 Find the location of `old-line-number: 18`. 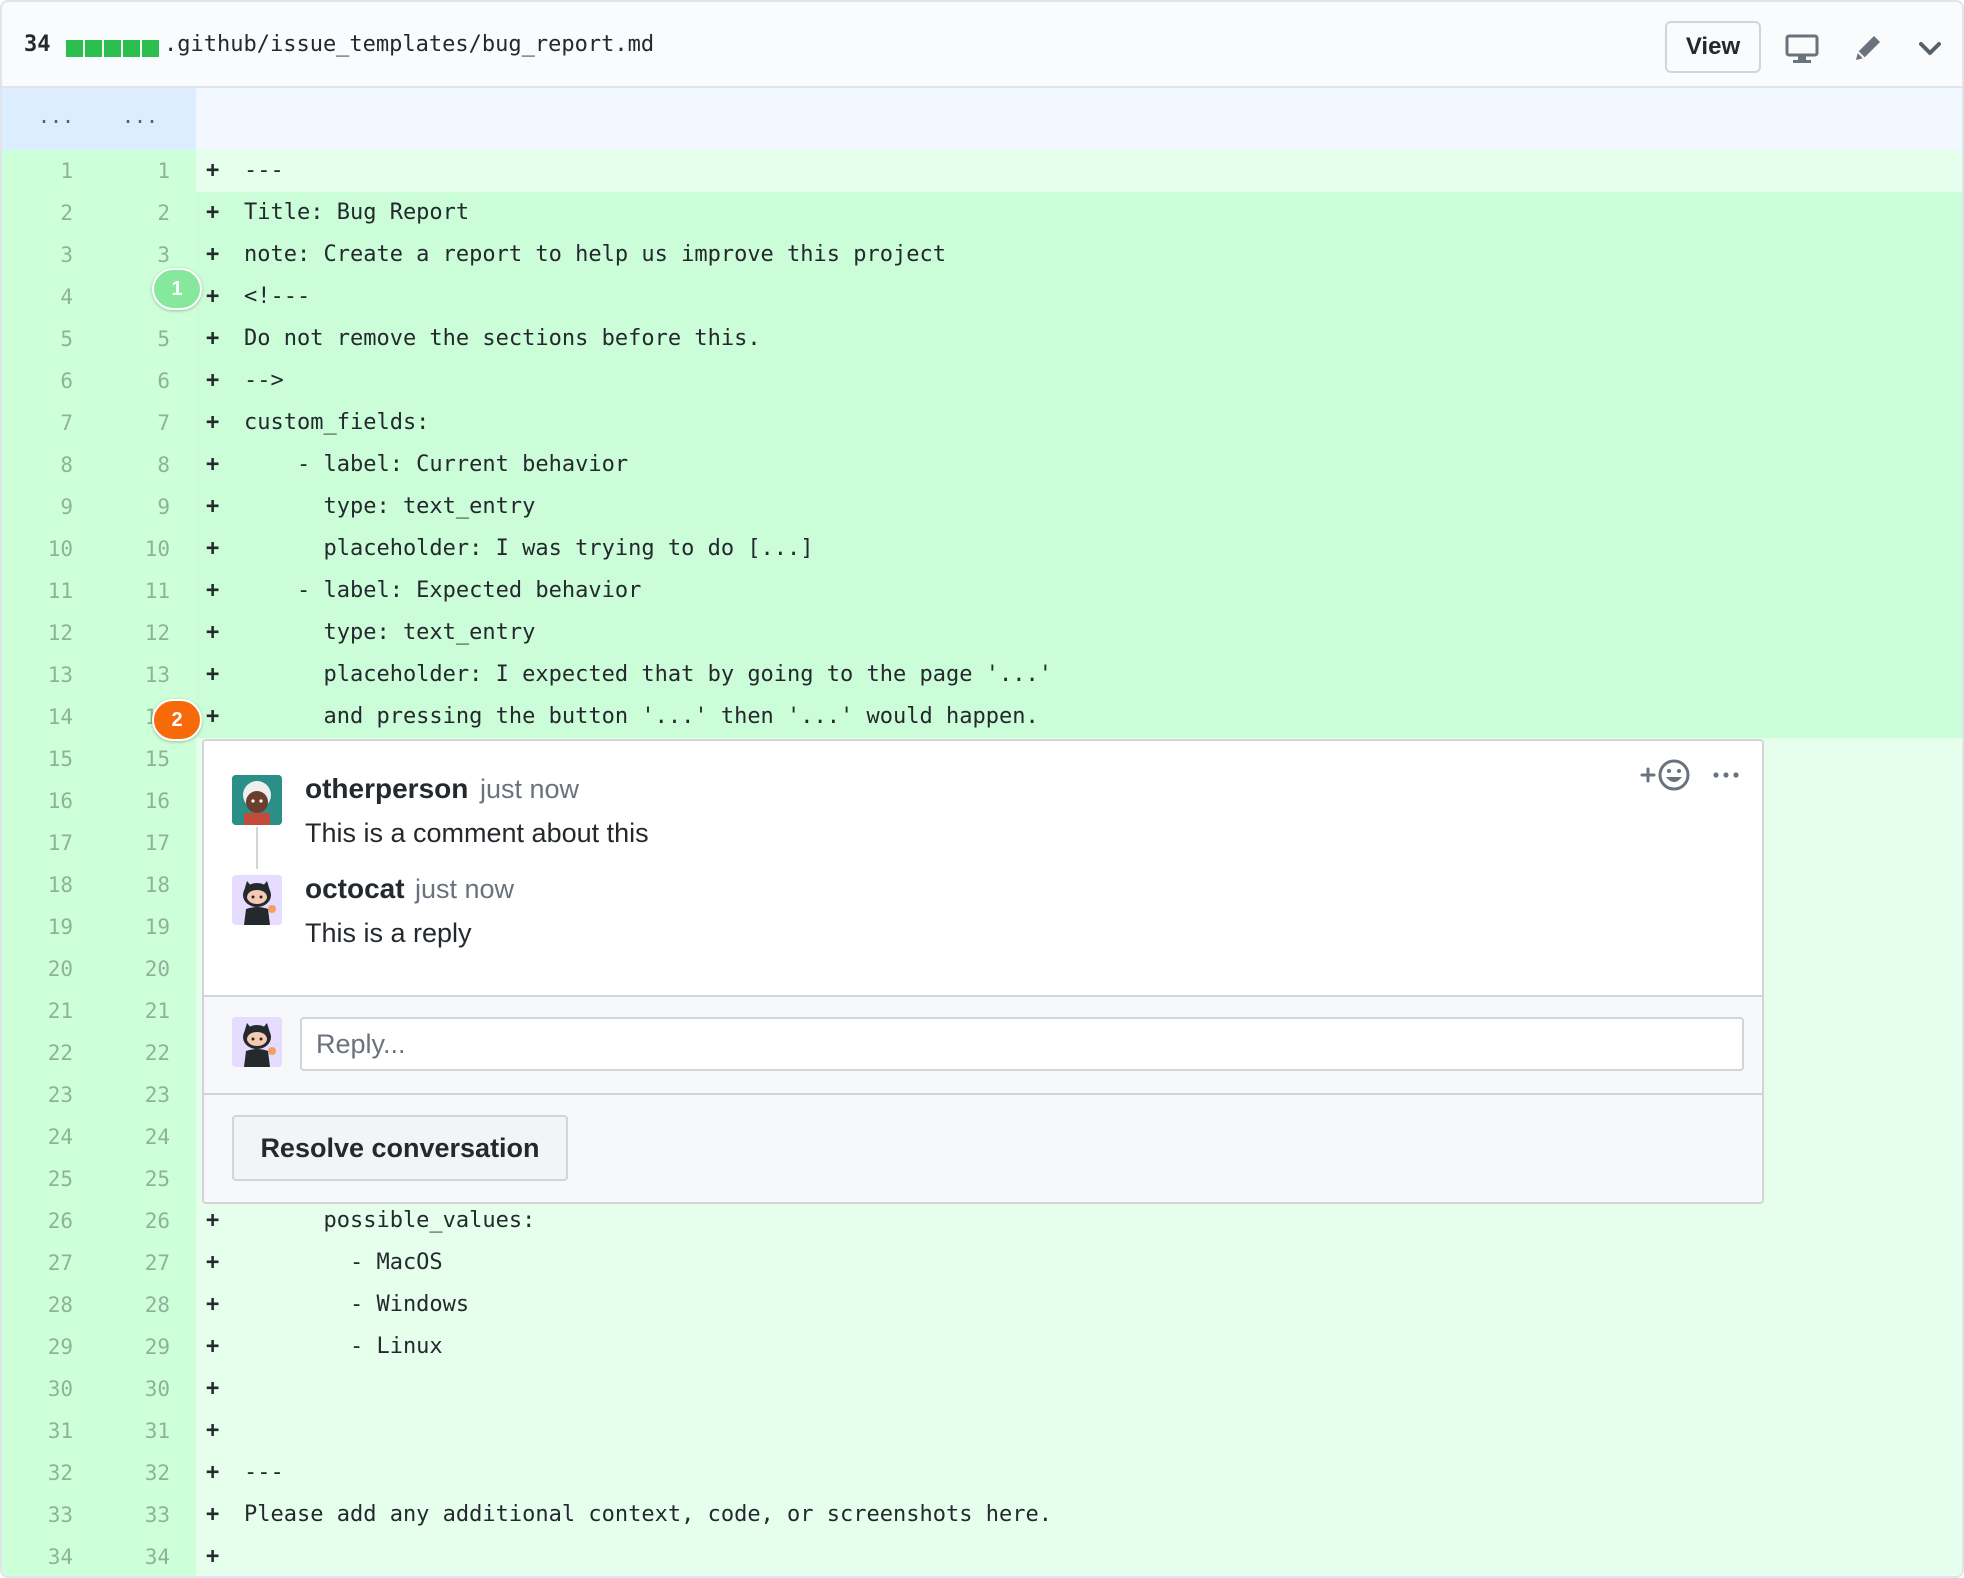

old-line-number: 18 is located at coordinates (50, 885).